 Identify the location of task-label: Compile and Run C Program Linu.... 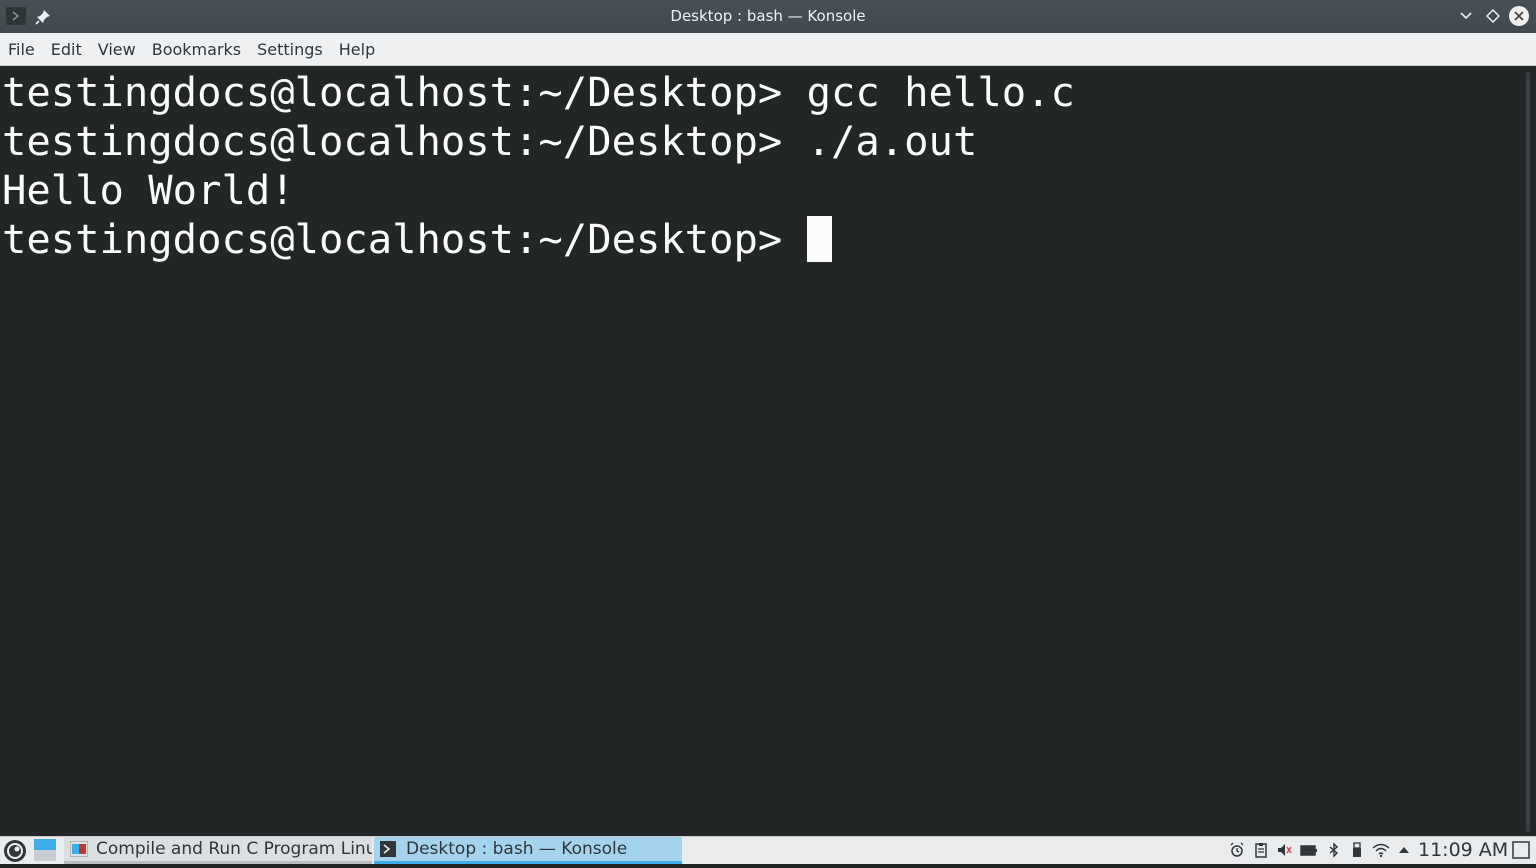
(234, 849).